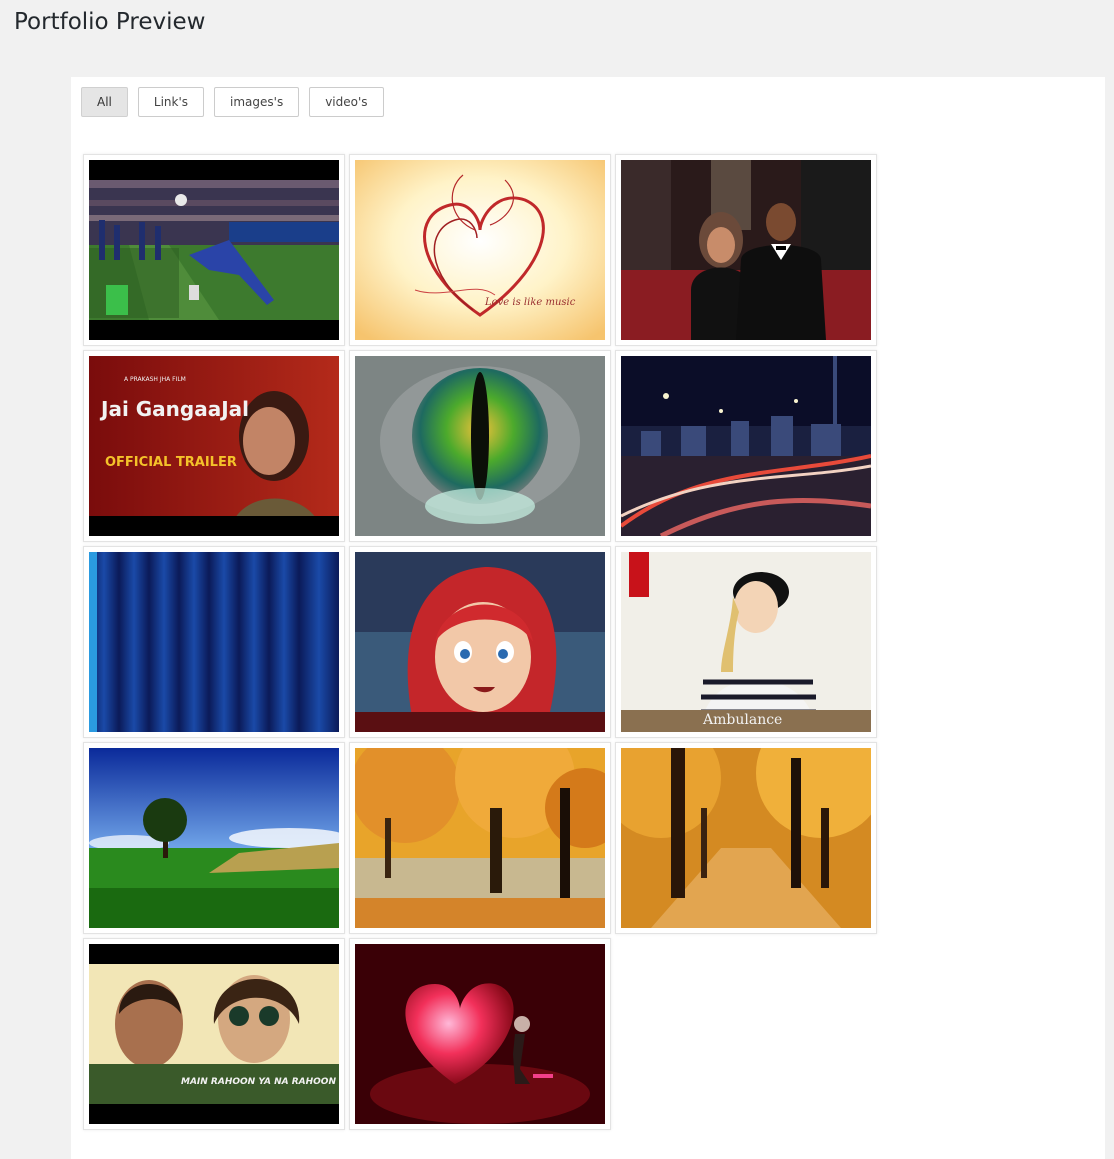 The height and width of the screenshot is (1159, 1114). I want to click on filter-images-button: images's, so click(257, 102).